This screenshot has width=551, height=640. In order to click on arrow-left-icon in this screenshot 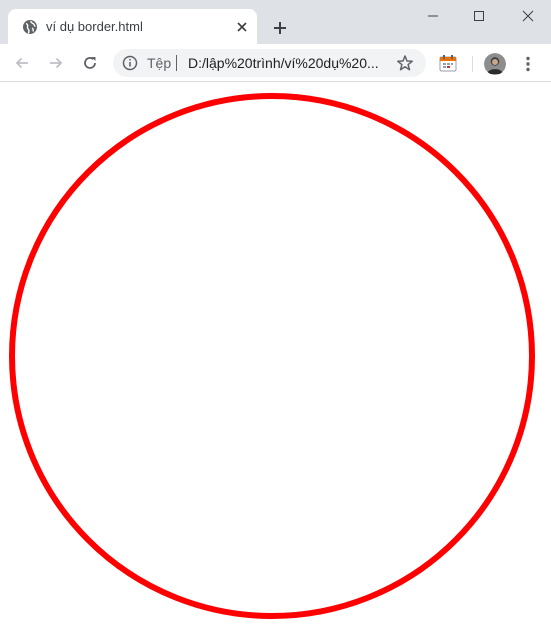, I will do `click(21, 63)`.